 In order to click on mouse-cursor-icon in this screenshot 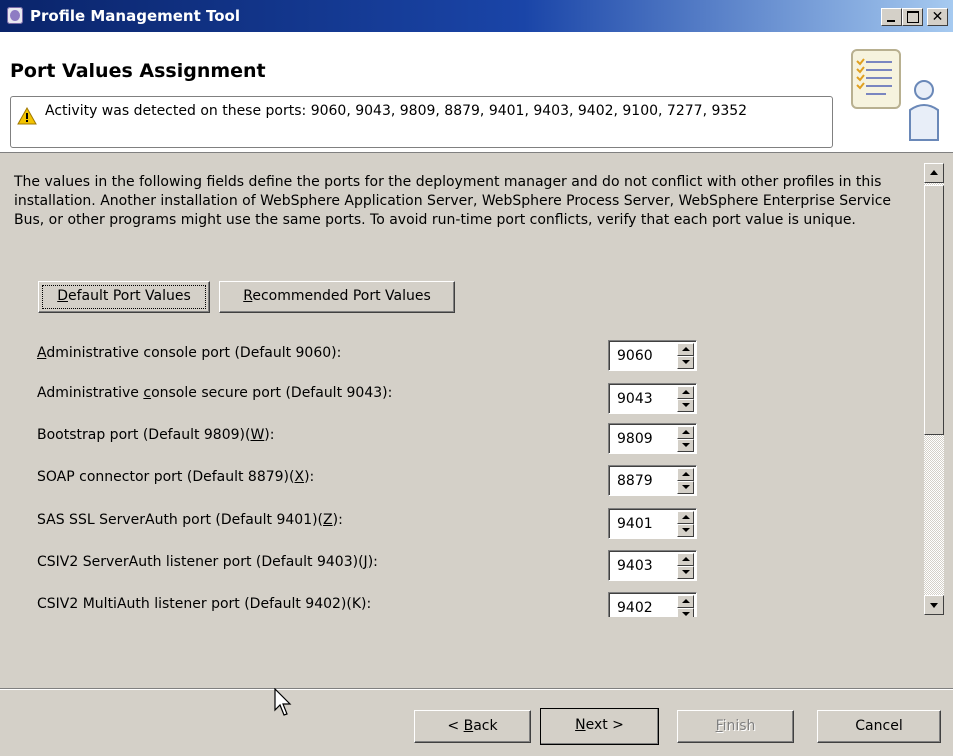, I will do `click(283, 702)`.